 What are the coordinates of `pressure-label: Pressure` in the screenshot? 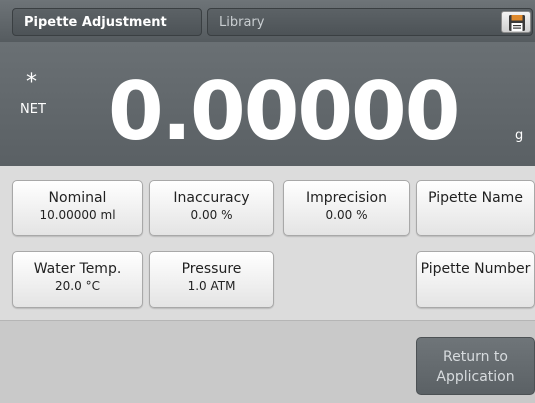 It's located at (211, 269).